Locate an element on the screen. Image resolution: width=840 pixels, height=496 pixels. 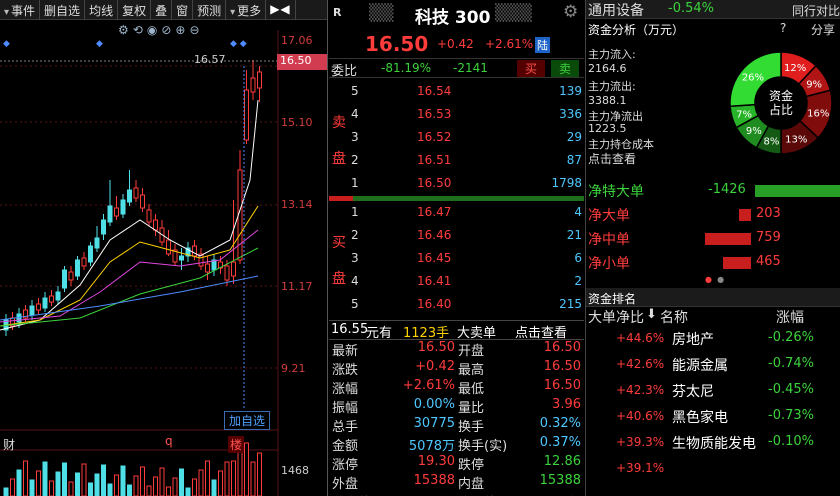
buy-level-2: 2 16.46 21 is located at coordinates (456, 238).